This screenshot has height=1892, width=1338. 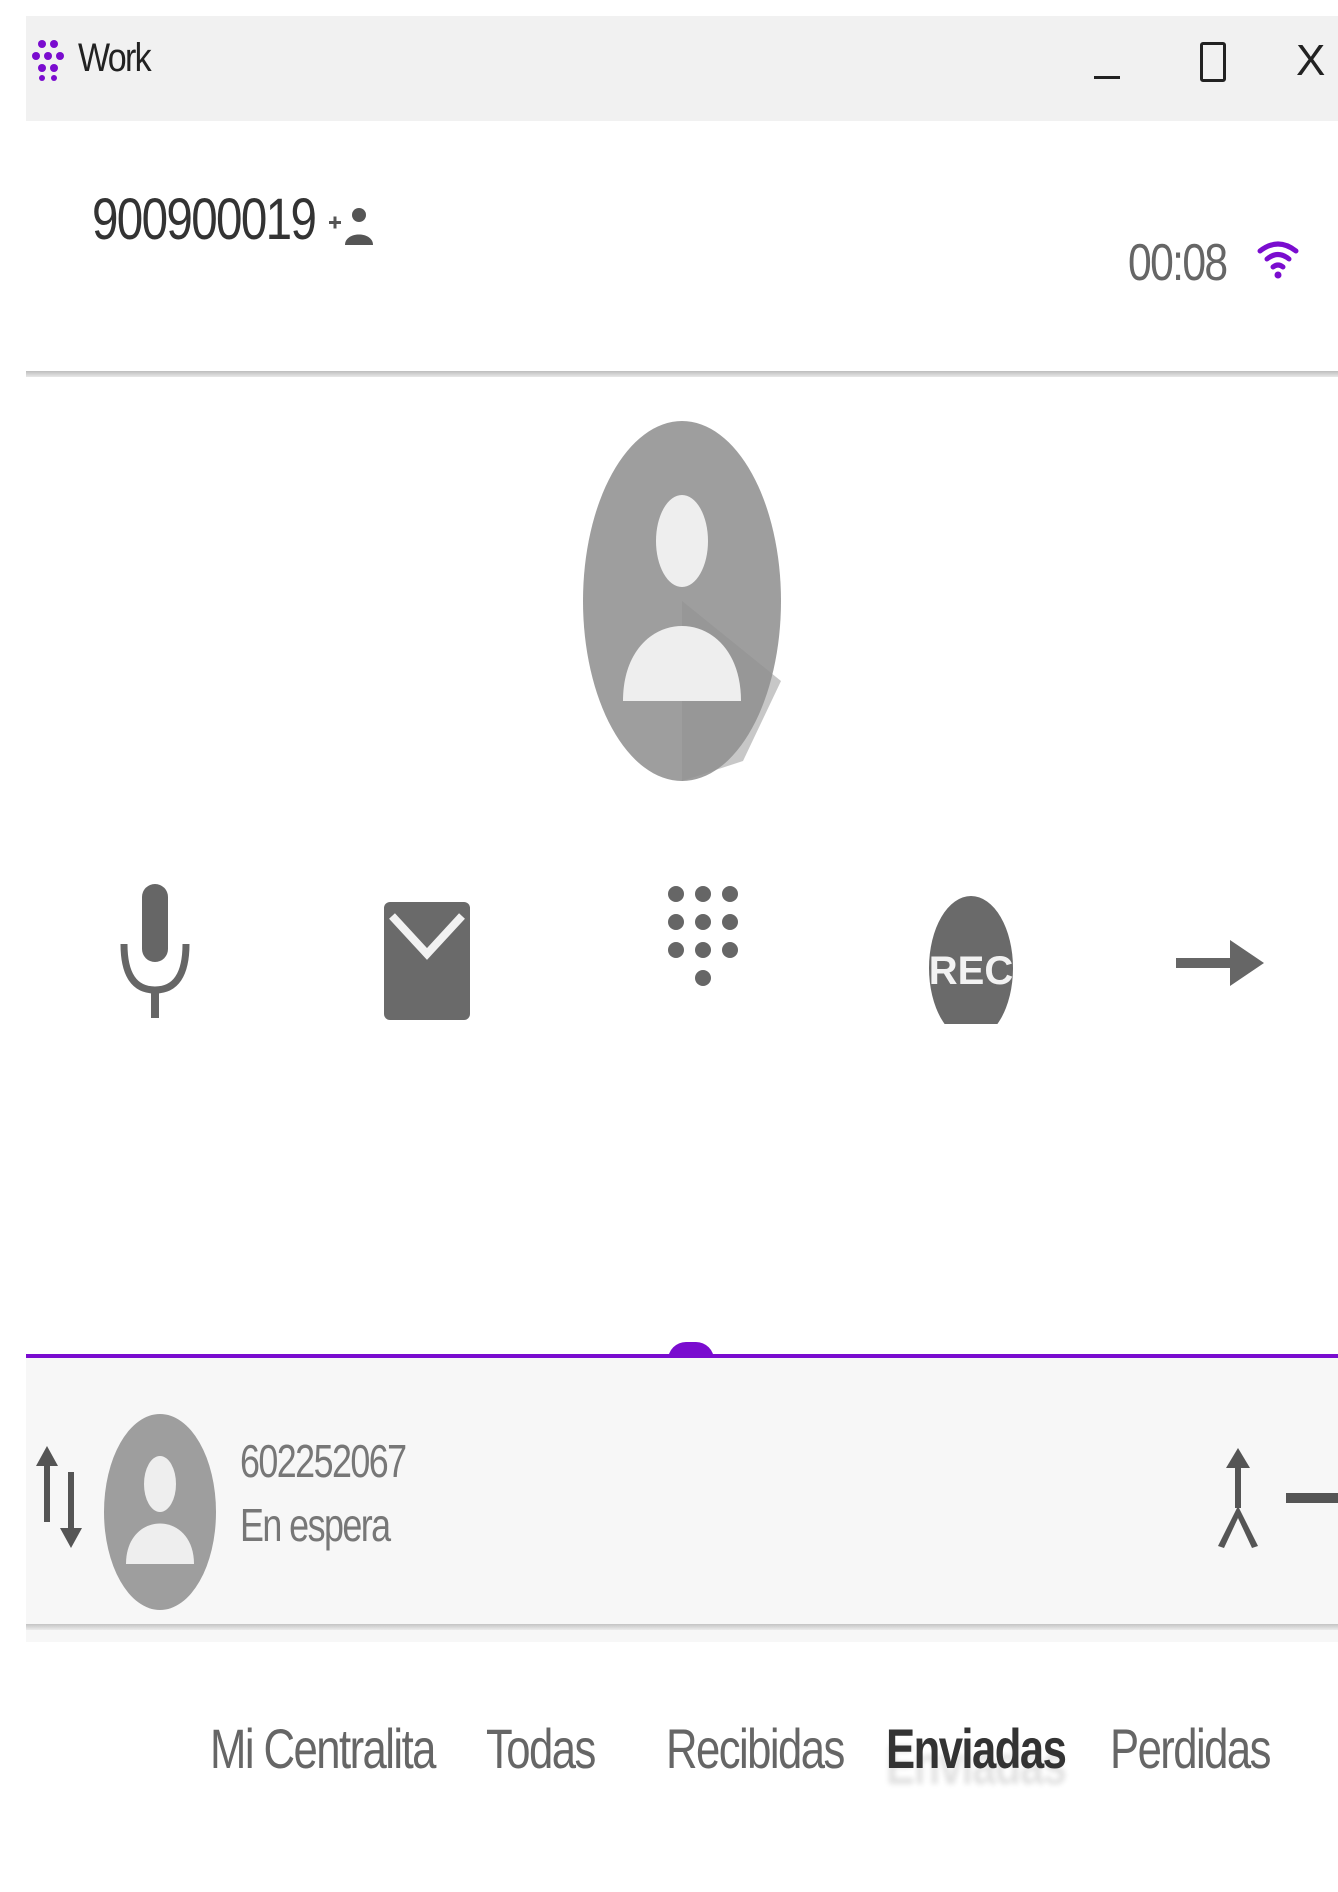 I want to click on record-icon: REC, so click(x=971, y=968).